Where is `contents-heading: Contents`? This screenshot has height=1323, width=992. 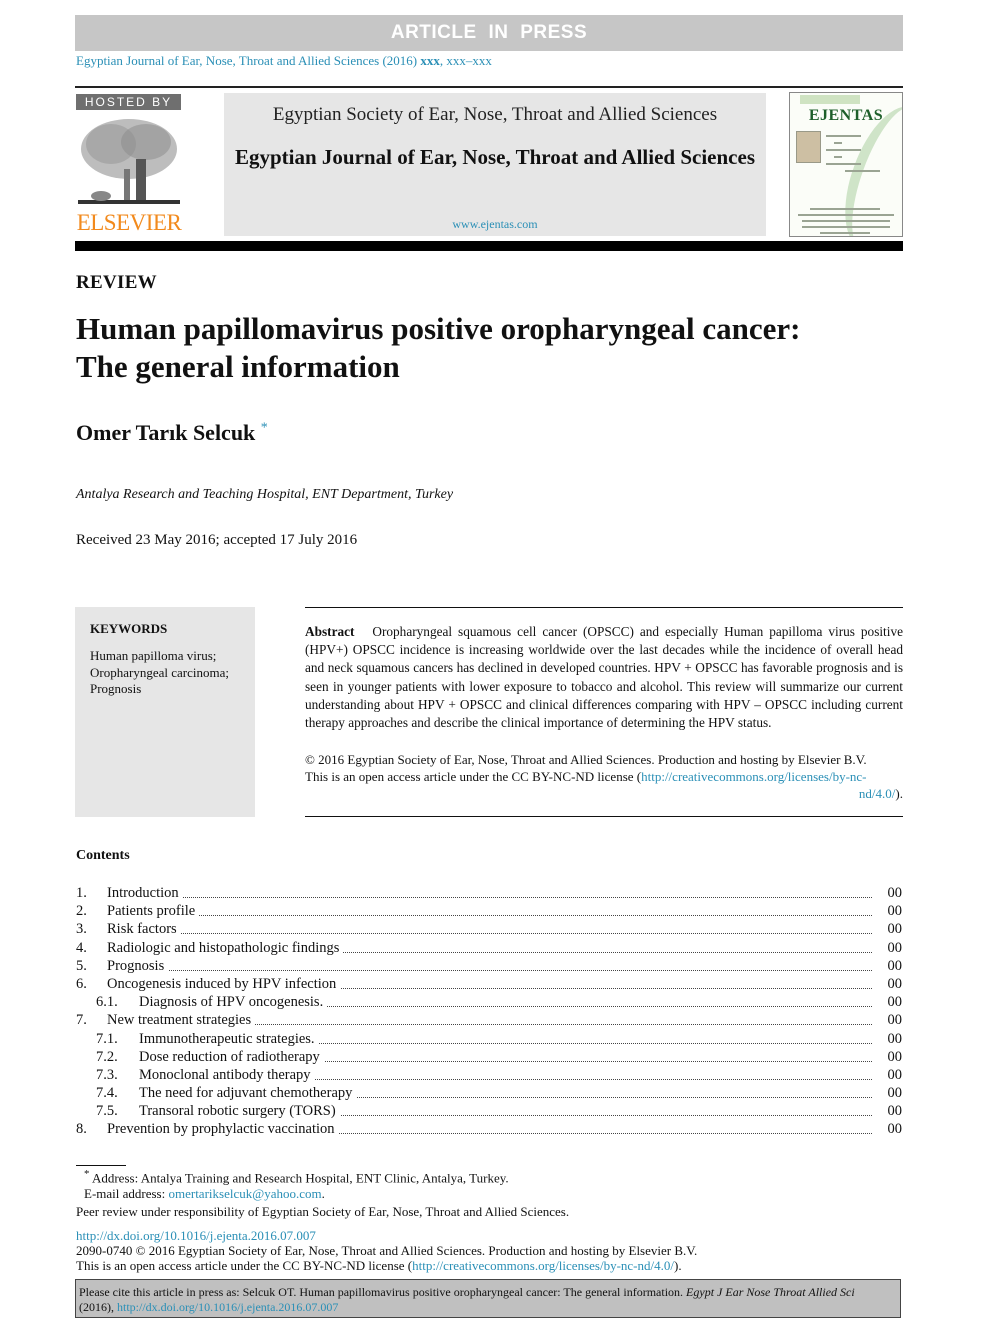 contents-heading: Contents is located at coordinates (103, 855).